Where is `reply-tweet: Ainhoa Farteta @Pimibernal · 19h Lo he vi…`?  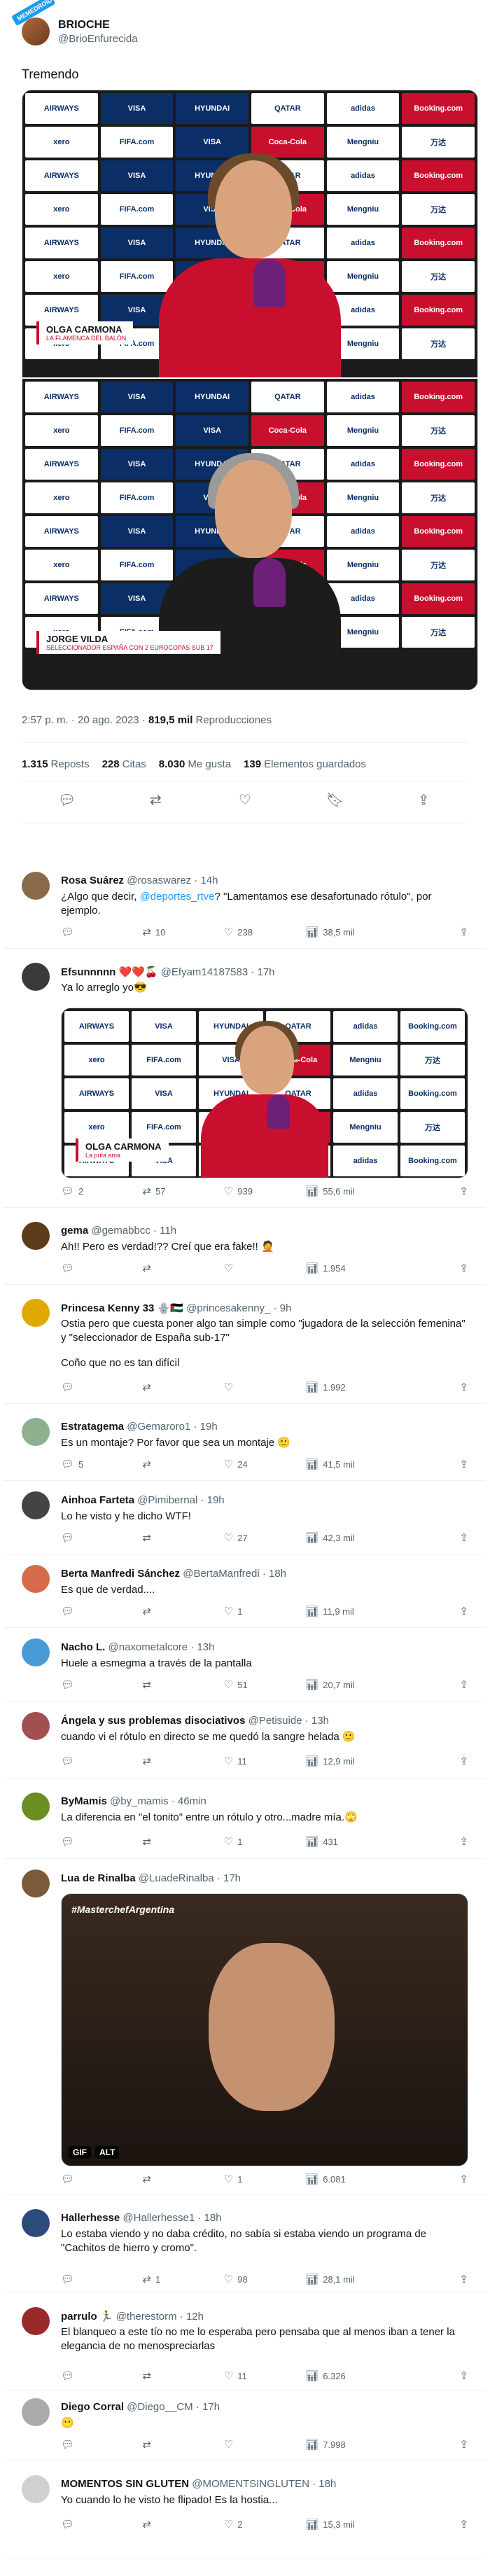
reply-tweet: Ainhoa Farteta @Pimibernal · 19h Lo he vi… is located at coordinates (245, 1522).